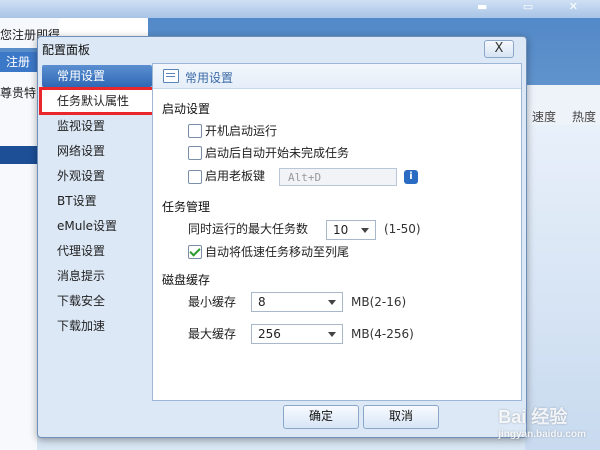 The image size is (600, 450). What do you see at coordinates (97, 201) in the screenshot?
I see `nav-item-bt: BT设置` at bounding box center [97, 201].